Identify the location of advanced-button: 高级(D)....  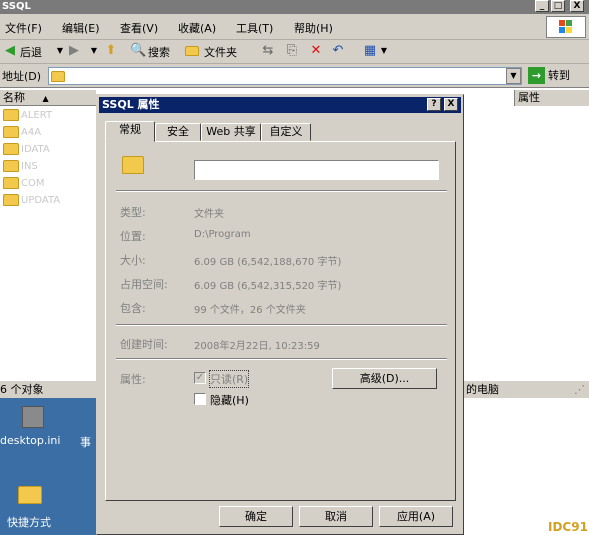
(384, 378).